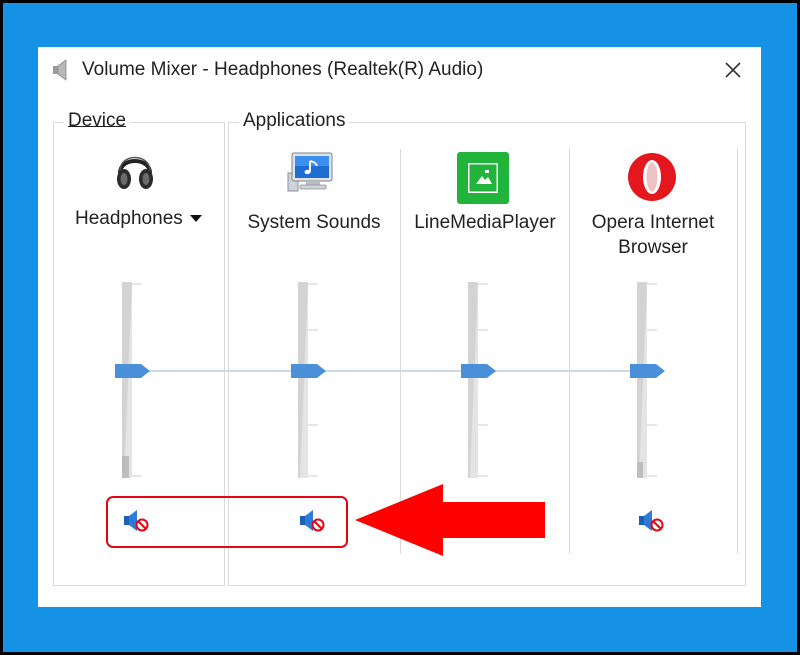 This screenshot has width=800, height=655. What do you see at coordinates (307, 380) in the screenshot?
I see `system-sounds-volume-track` at bounding box center [307, 380].